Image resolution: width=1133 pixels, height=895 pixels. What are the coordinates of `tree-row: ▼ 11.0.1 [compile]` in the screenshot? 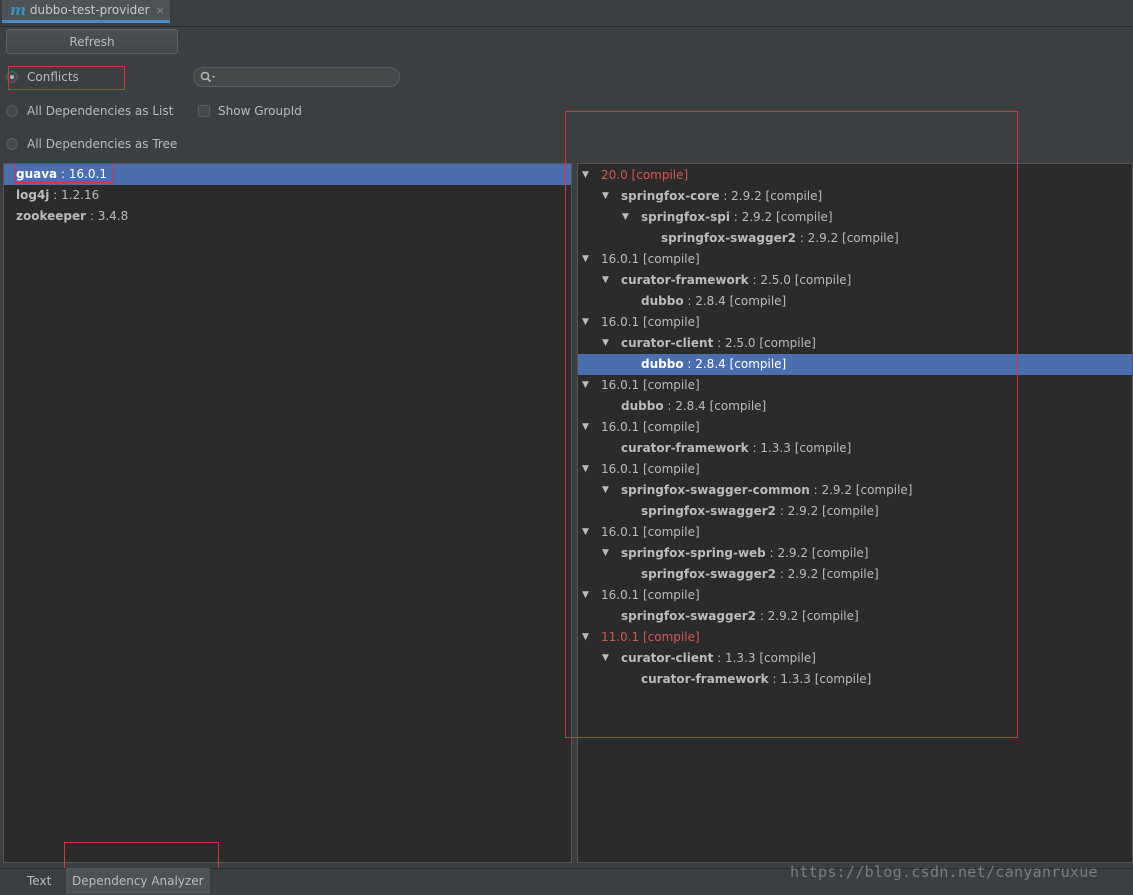 It's located at (855, 637).